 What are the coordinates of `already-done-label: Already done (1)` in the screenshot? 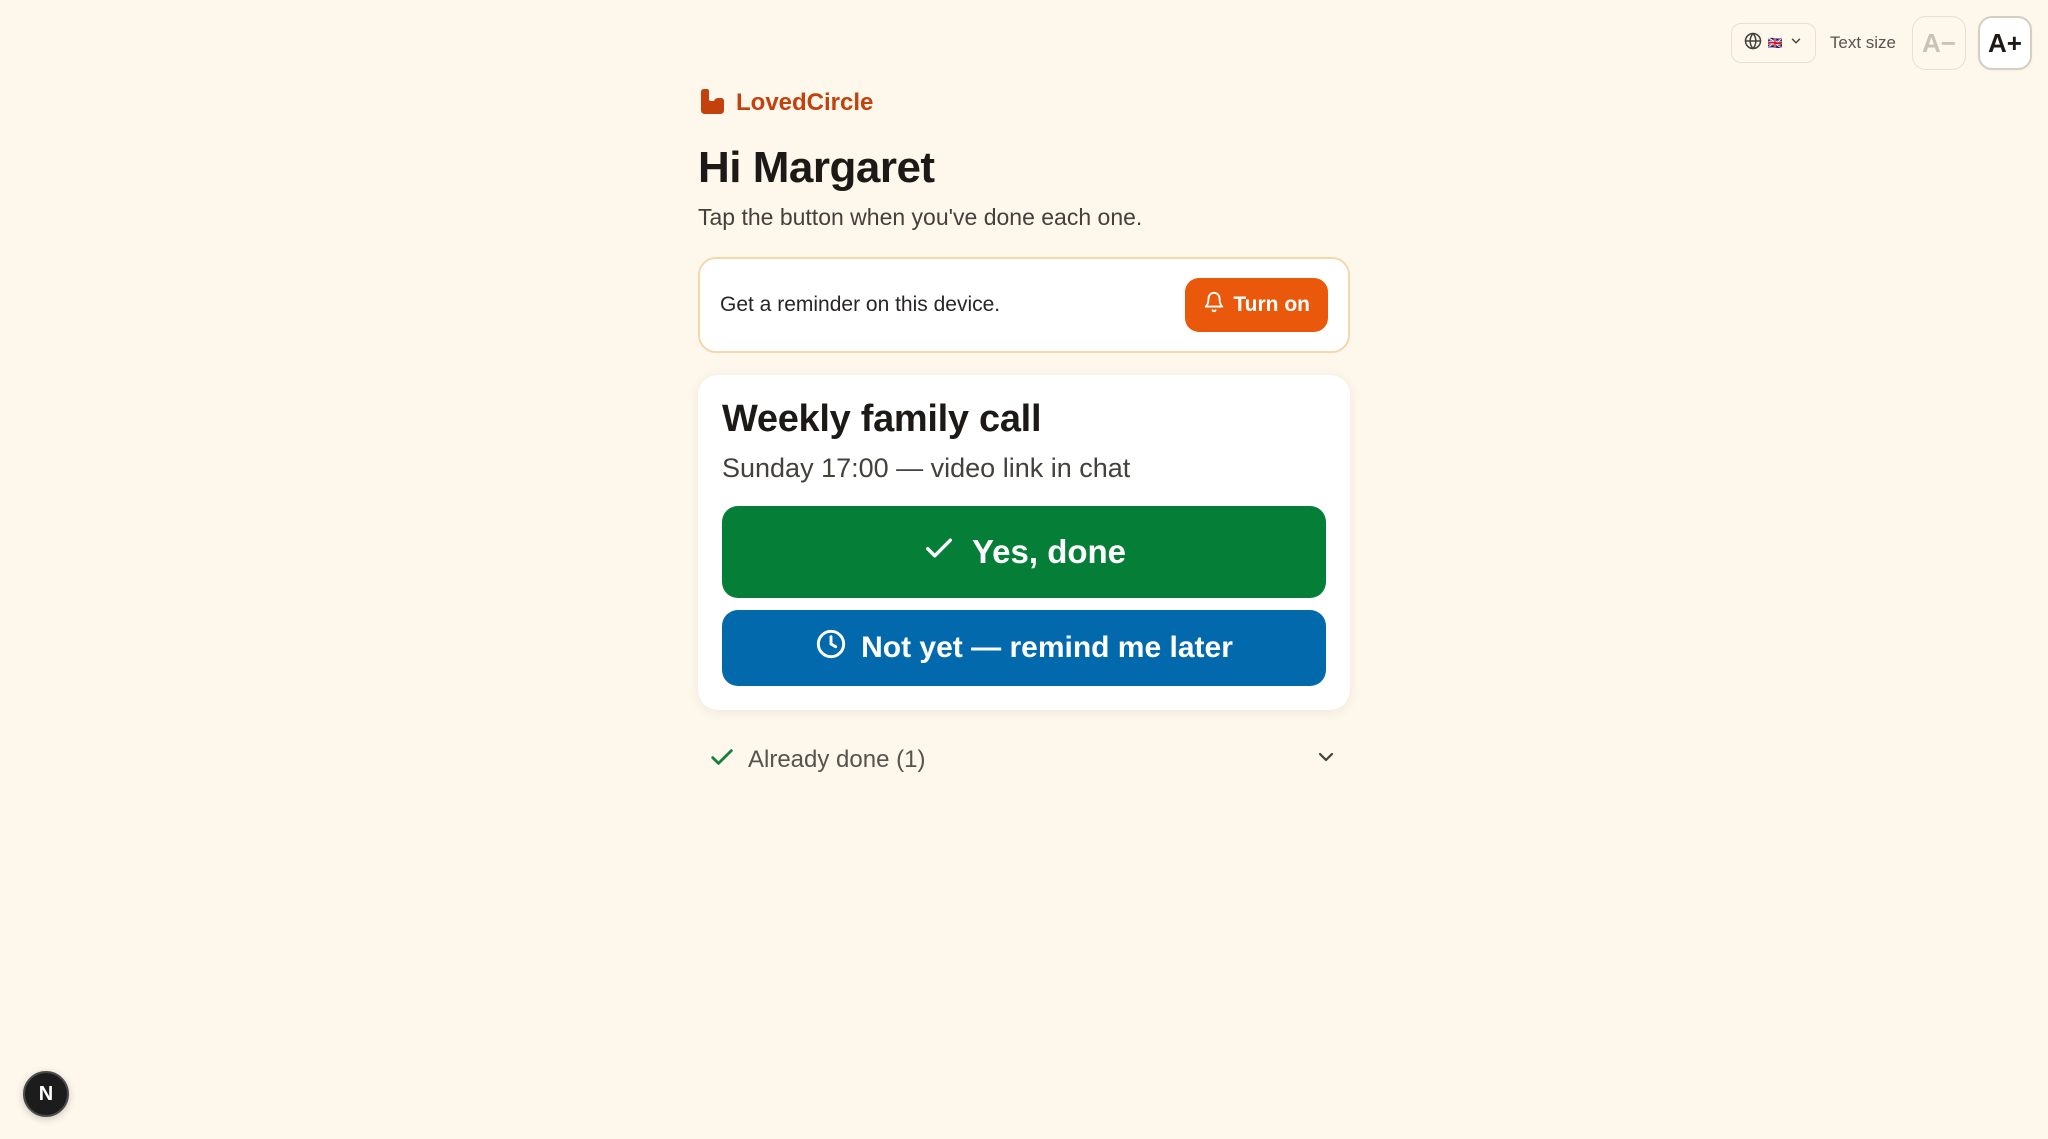 It's located at (837, 759).